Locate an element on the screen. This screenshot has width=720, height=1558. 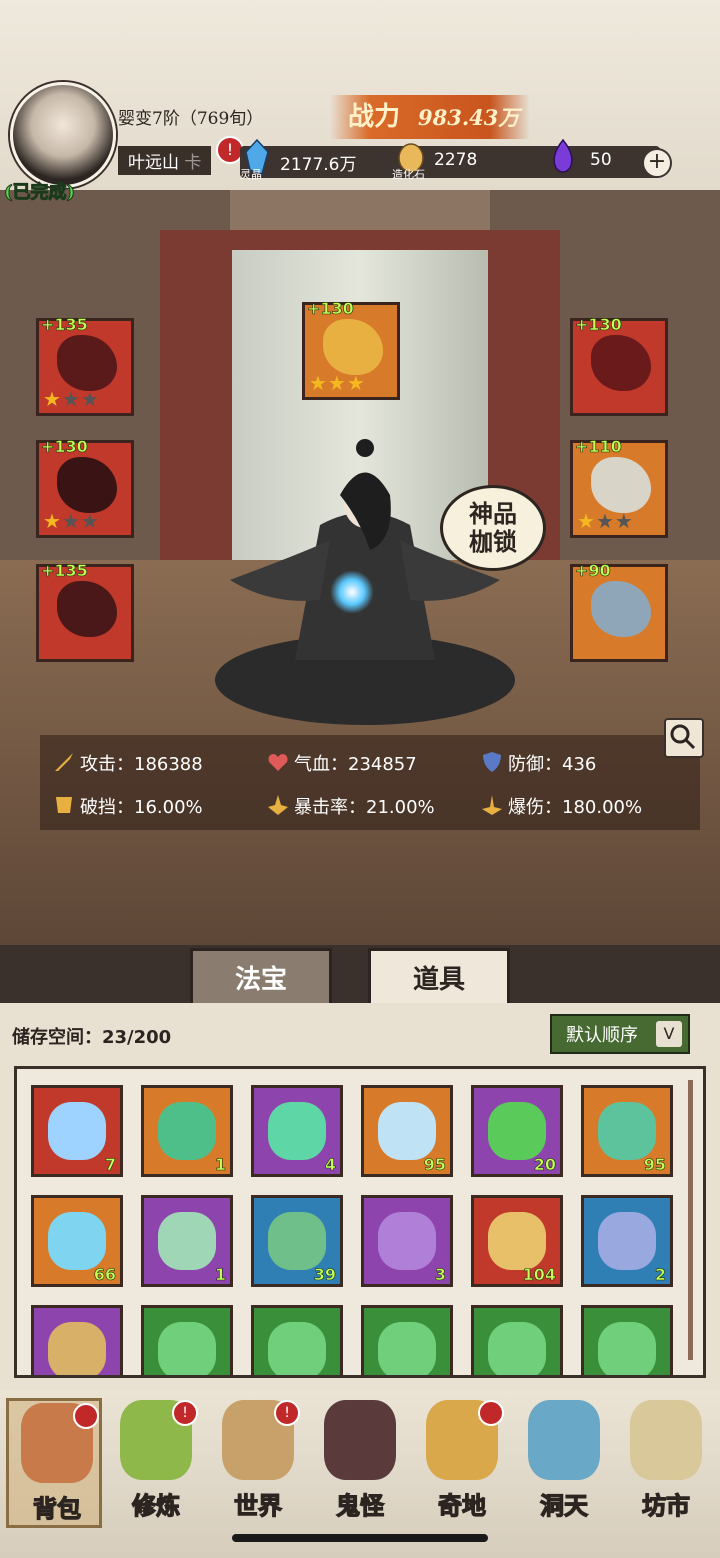
nav-label: 修炼 is located at coordinates (155, 1505).